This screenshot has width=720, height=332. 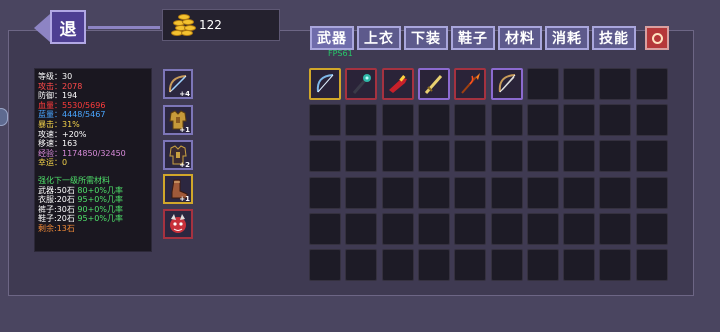 I want to click on equip-level: +2, so click(x=184, y=165).